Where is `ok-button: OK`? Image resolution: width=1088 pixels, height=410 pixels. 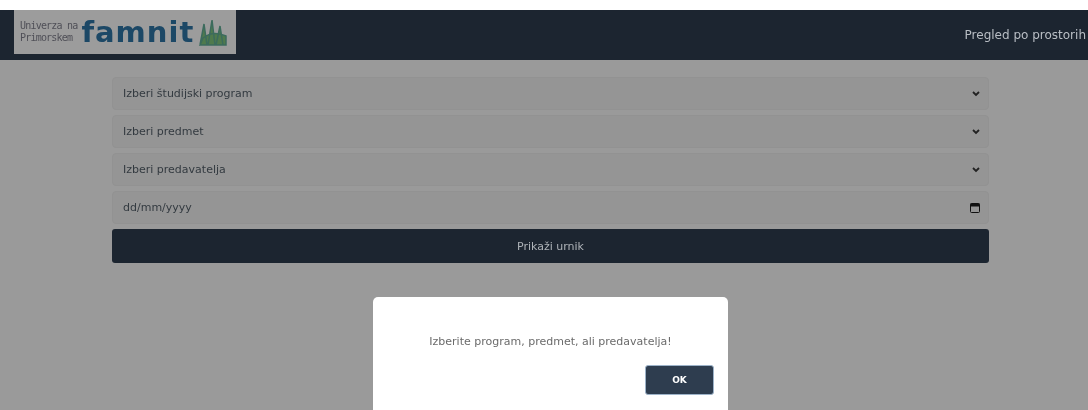 ok-button: OK is located at coordinates (679, 380).